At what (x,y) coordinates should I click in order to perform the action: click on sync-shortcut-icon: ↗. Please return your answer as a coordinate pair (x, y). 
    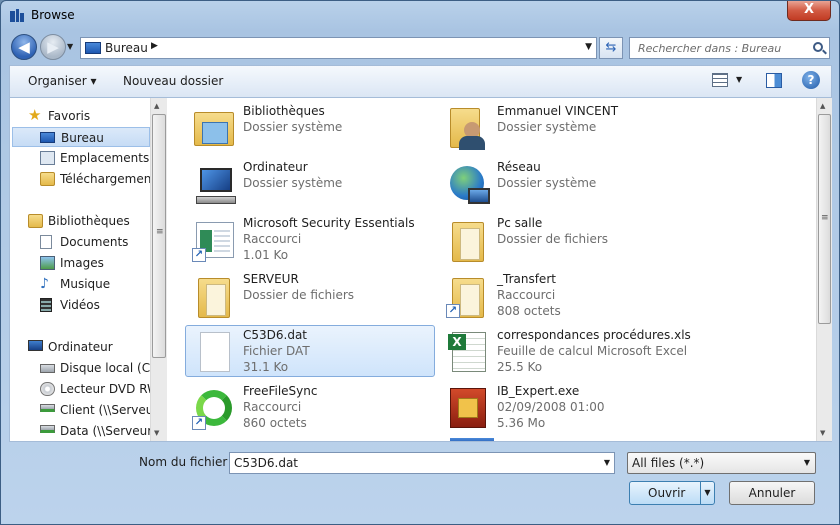
    Looking at the image, I should click on (214, 408).